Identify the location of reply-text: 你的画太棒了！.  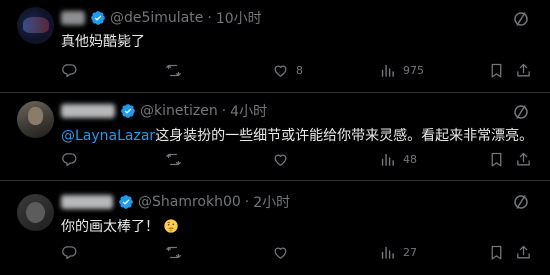
(120, 226).